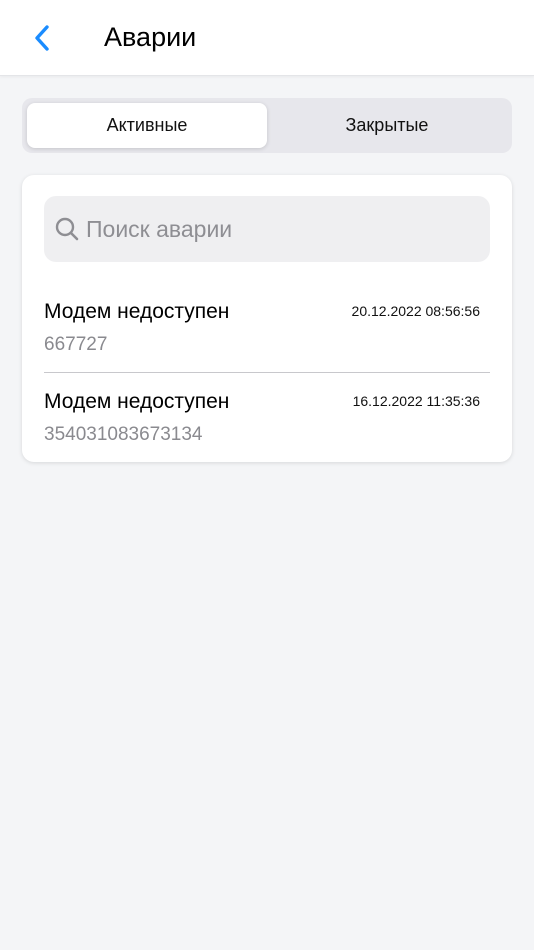 The height and width of the screenshot is (950, 534). What do you see at coordinates (415, 311) in the screenshot?
I see `alarm-datetime: 20.12.2022 08:56:56` at bounding box center [415, 311].